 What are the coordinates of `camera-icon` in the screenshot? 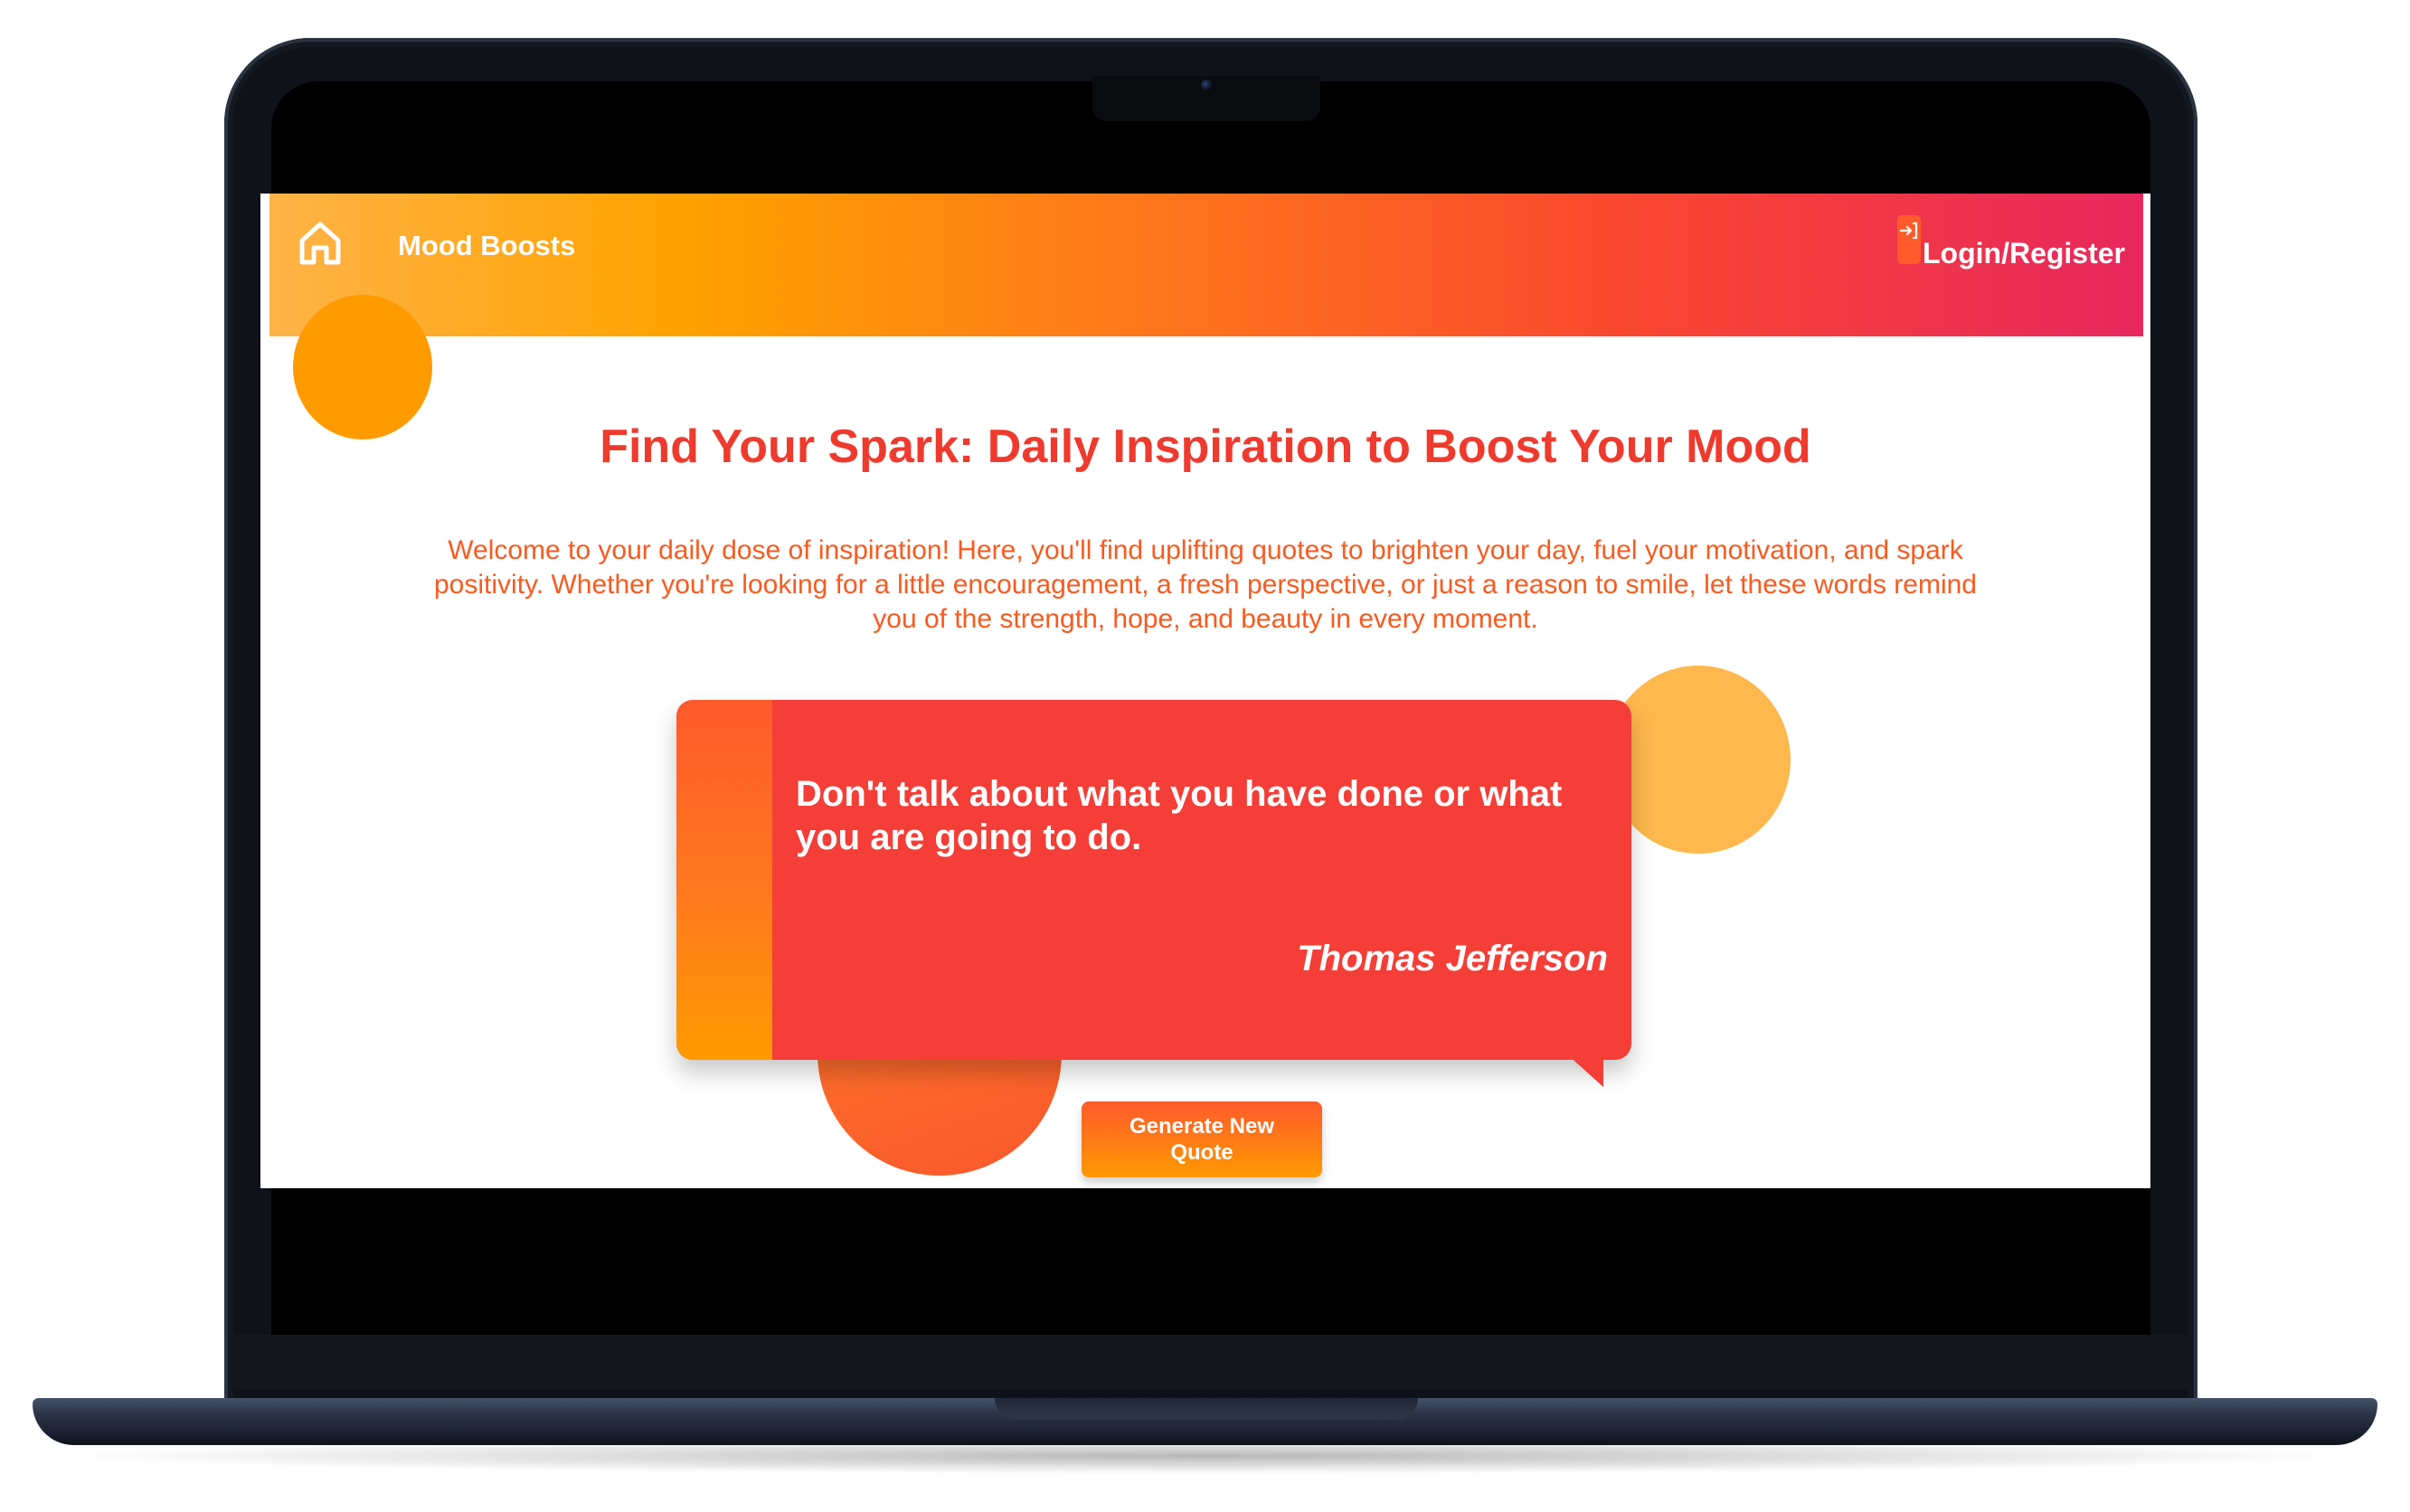 It's located at (1206, 85).